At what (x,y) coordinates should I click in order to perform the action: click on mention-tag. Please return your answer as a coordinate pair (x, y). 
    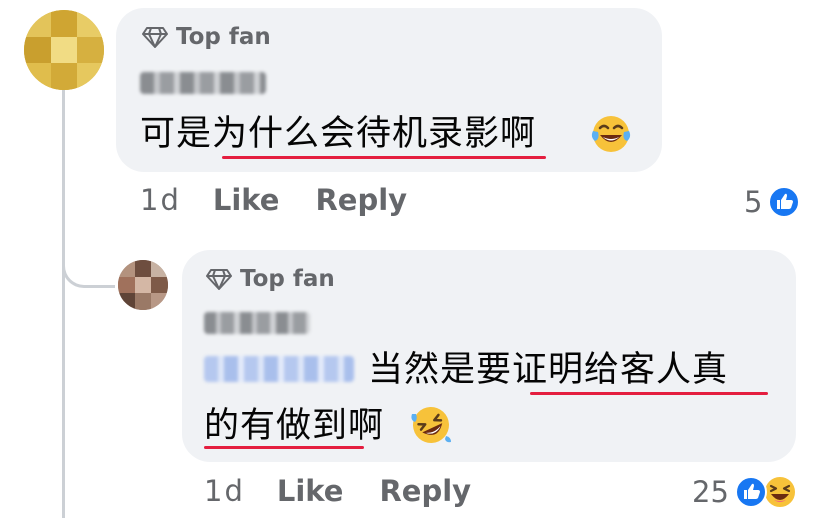
    Looking at the image, I should click on (279, 369).